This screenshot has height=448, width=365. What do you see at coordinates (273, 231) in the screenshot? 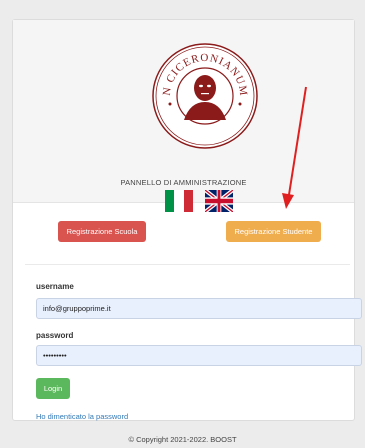
I see `register-student-button: Registrazione Studente` at bounding box center [273, 231].